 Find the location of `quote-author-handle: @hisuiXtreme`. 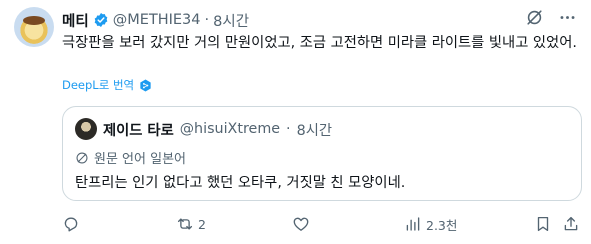

quote-author-handle: @hisuiXtreme is located at coordinates (230, 129).